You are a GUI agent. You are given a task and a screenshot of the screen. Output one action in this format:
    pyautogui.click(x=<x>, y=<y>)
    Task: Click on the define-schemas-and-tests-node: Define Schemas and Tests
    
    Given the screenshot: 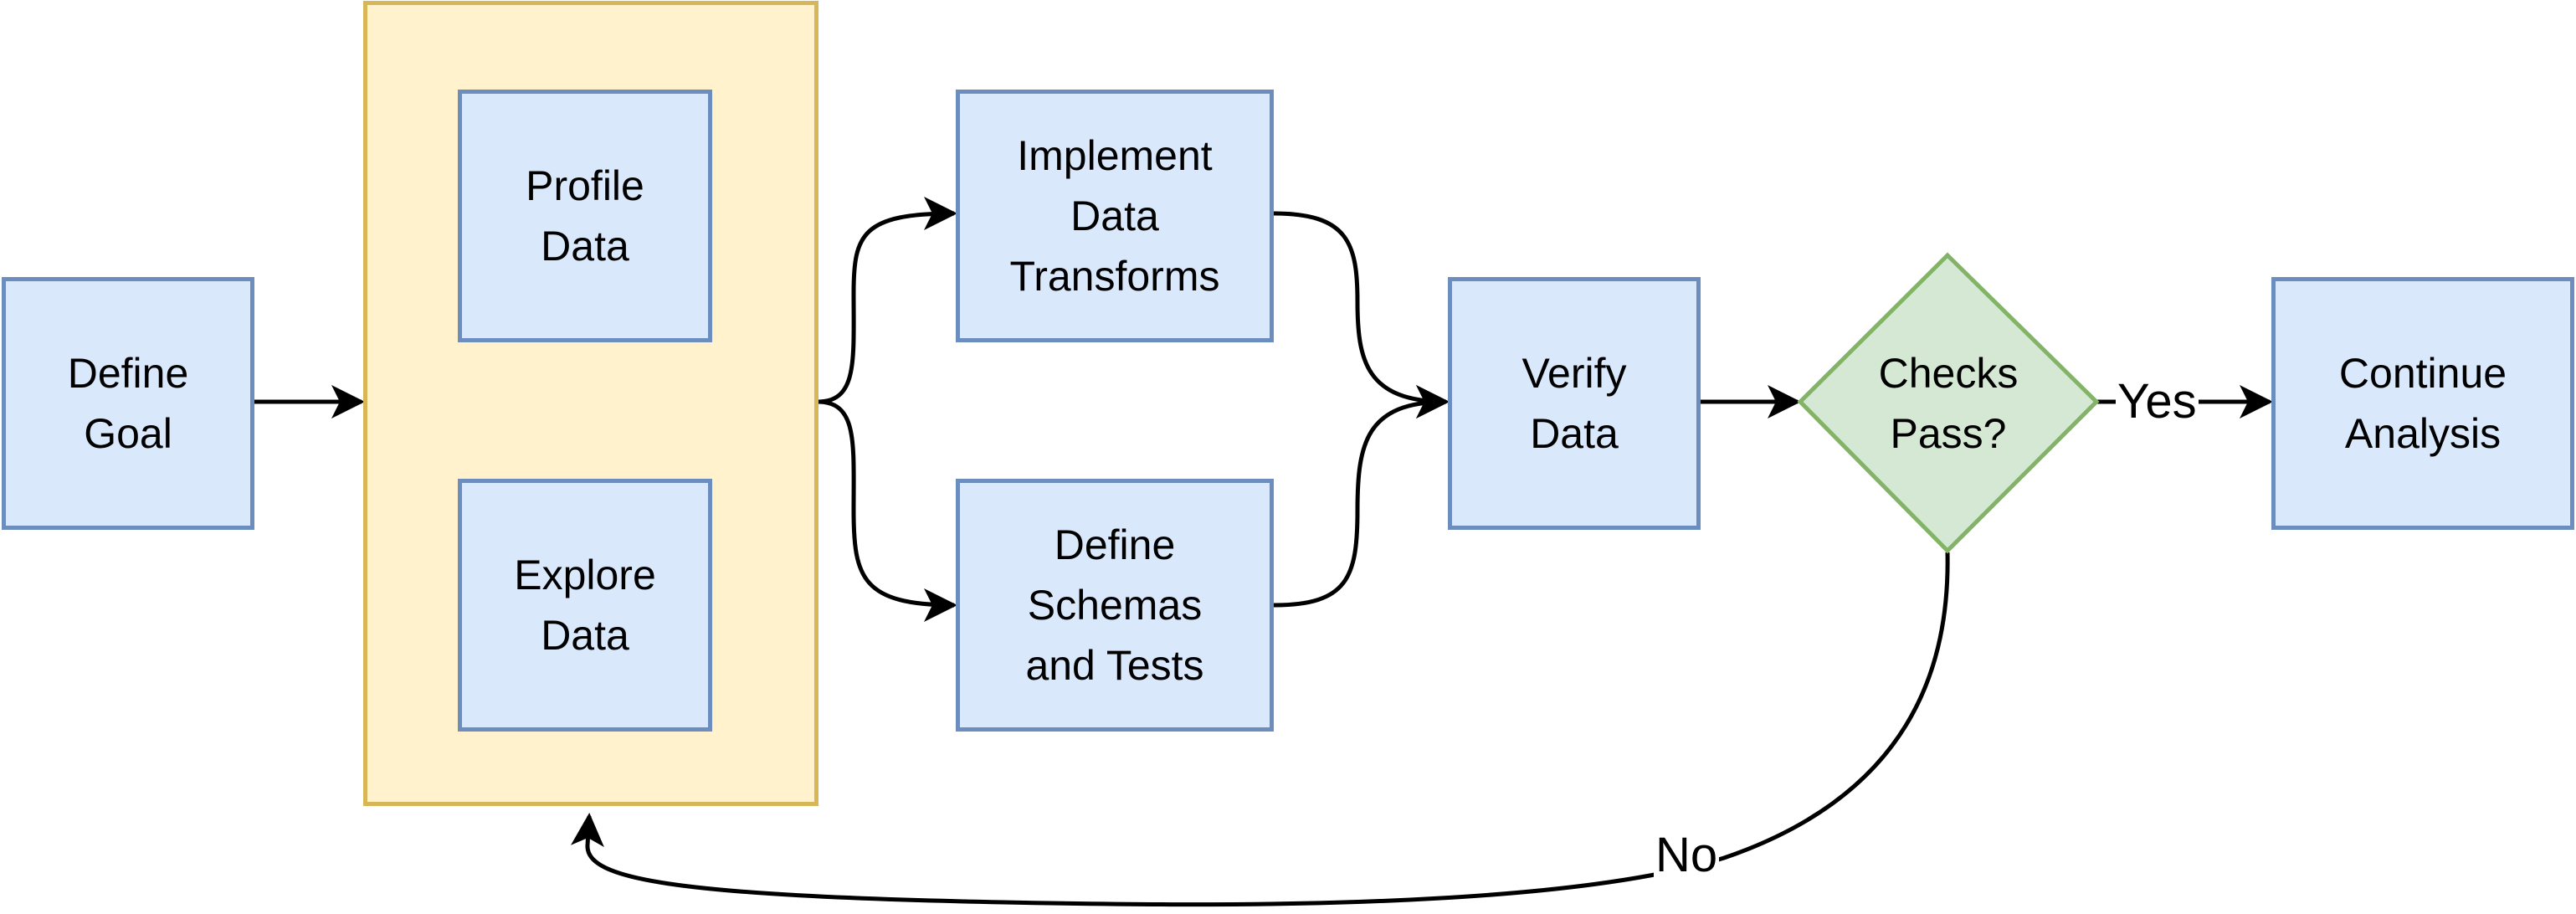 What is the action you would take?
    pyautogui.click(x=1115, y=605)
    